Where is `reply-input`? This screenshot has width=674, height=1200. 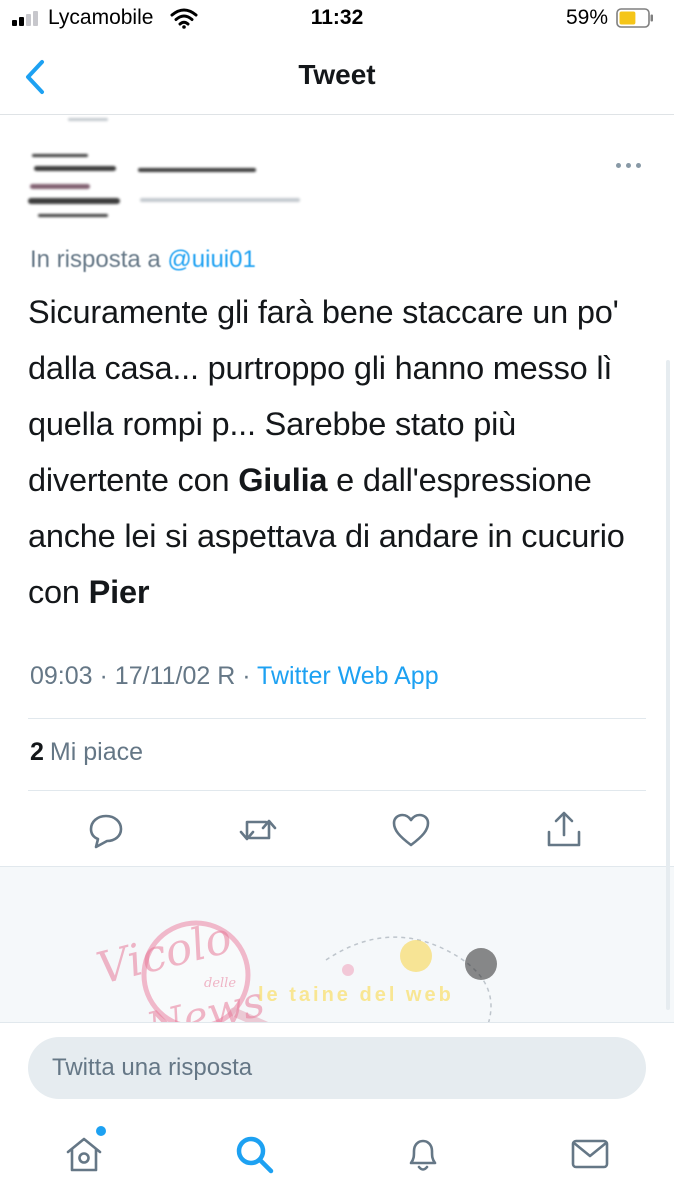
reply-input is located at coordinates (337, 1068).